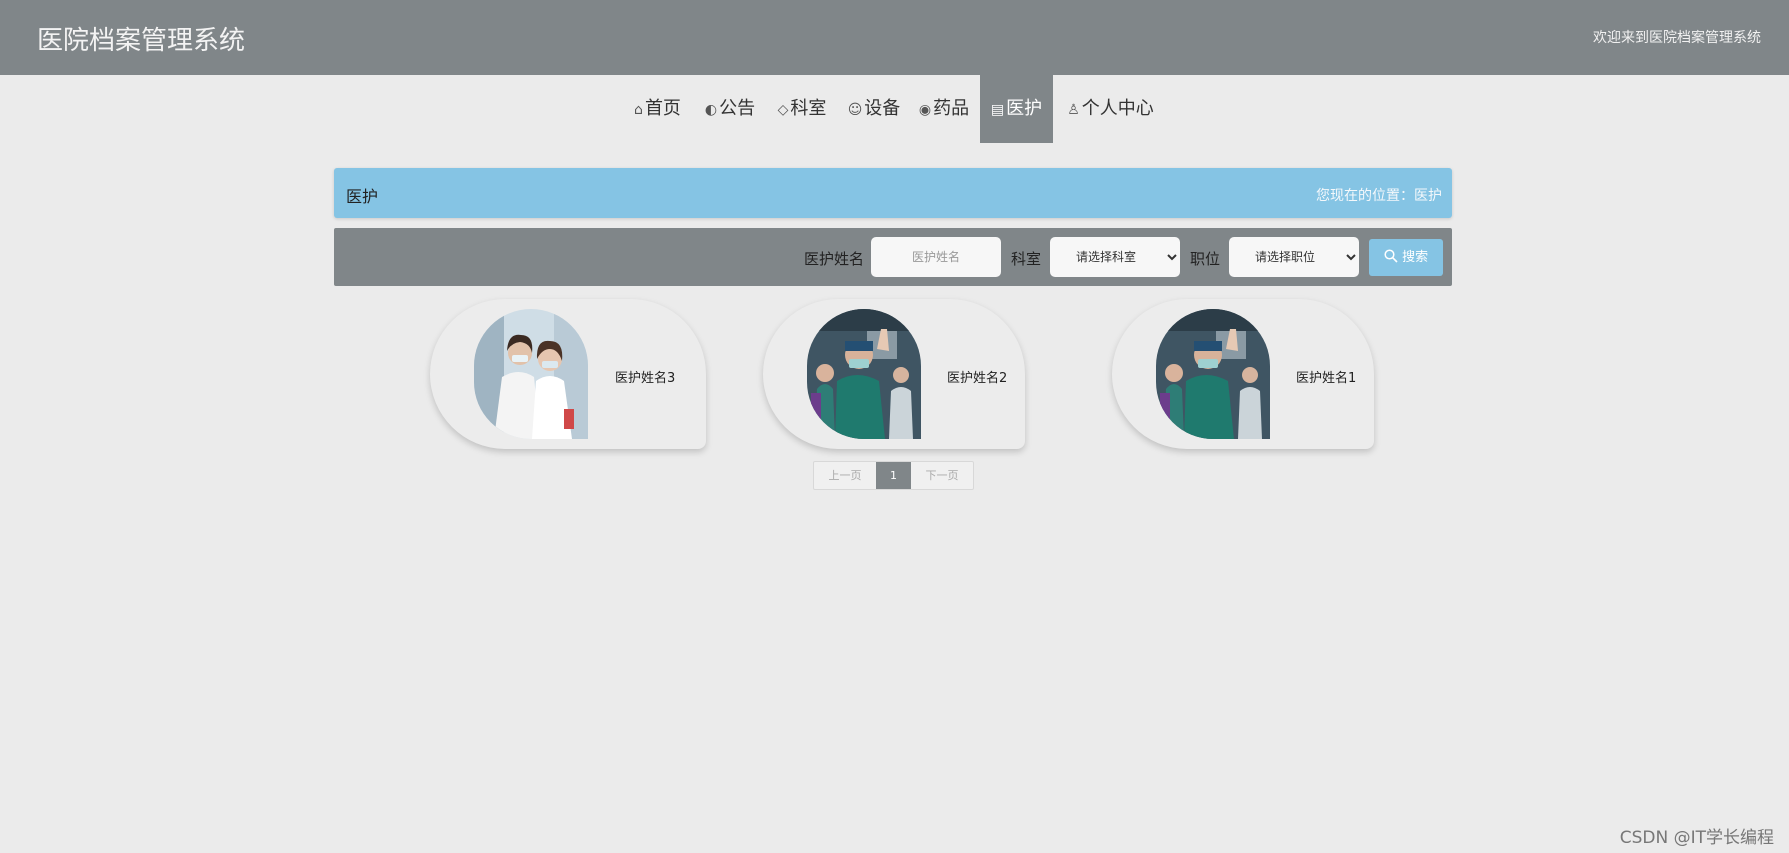 The width and height of the screenshot is (1789, 853). Describe the element at coordinates (711, 110) in the screenshot. I see `palette-icon: ◐` at that location.